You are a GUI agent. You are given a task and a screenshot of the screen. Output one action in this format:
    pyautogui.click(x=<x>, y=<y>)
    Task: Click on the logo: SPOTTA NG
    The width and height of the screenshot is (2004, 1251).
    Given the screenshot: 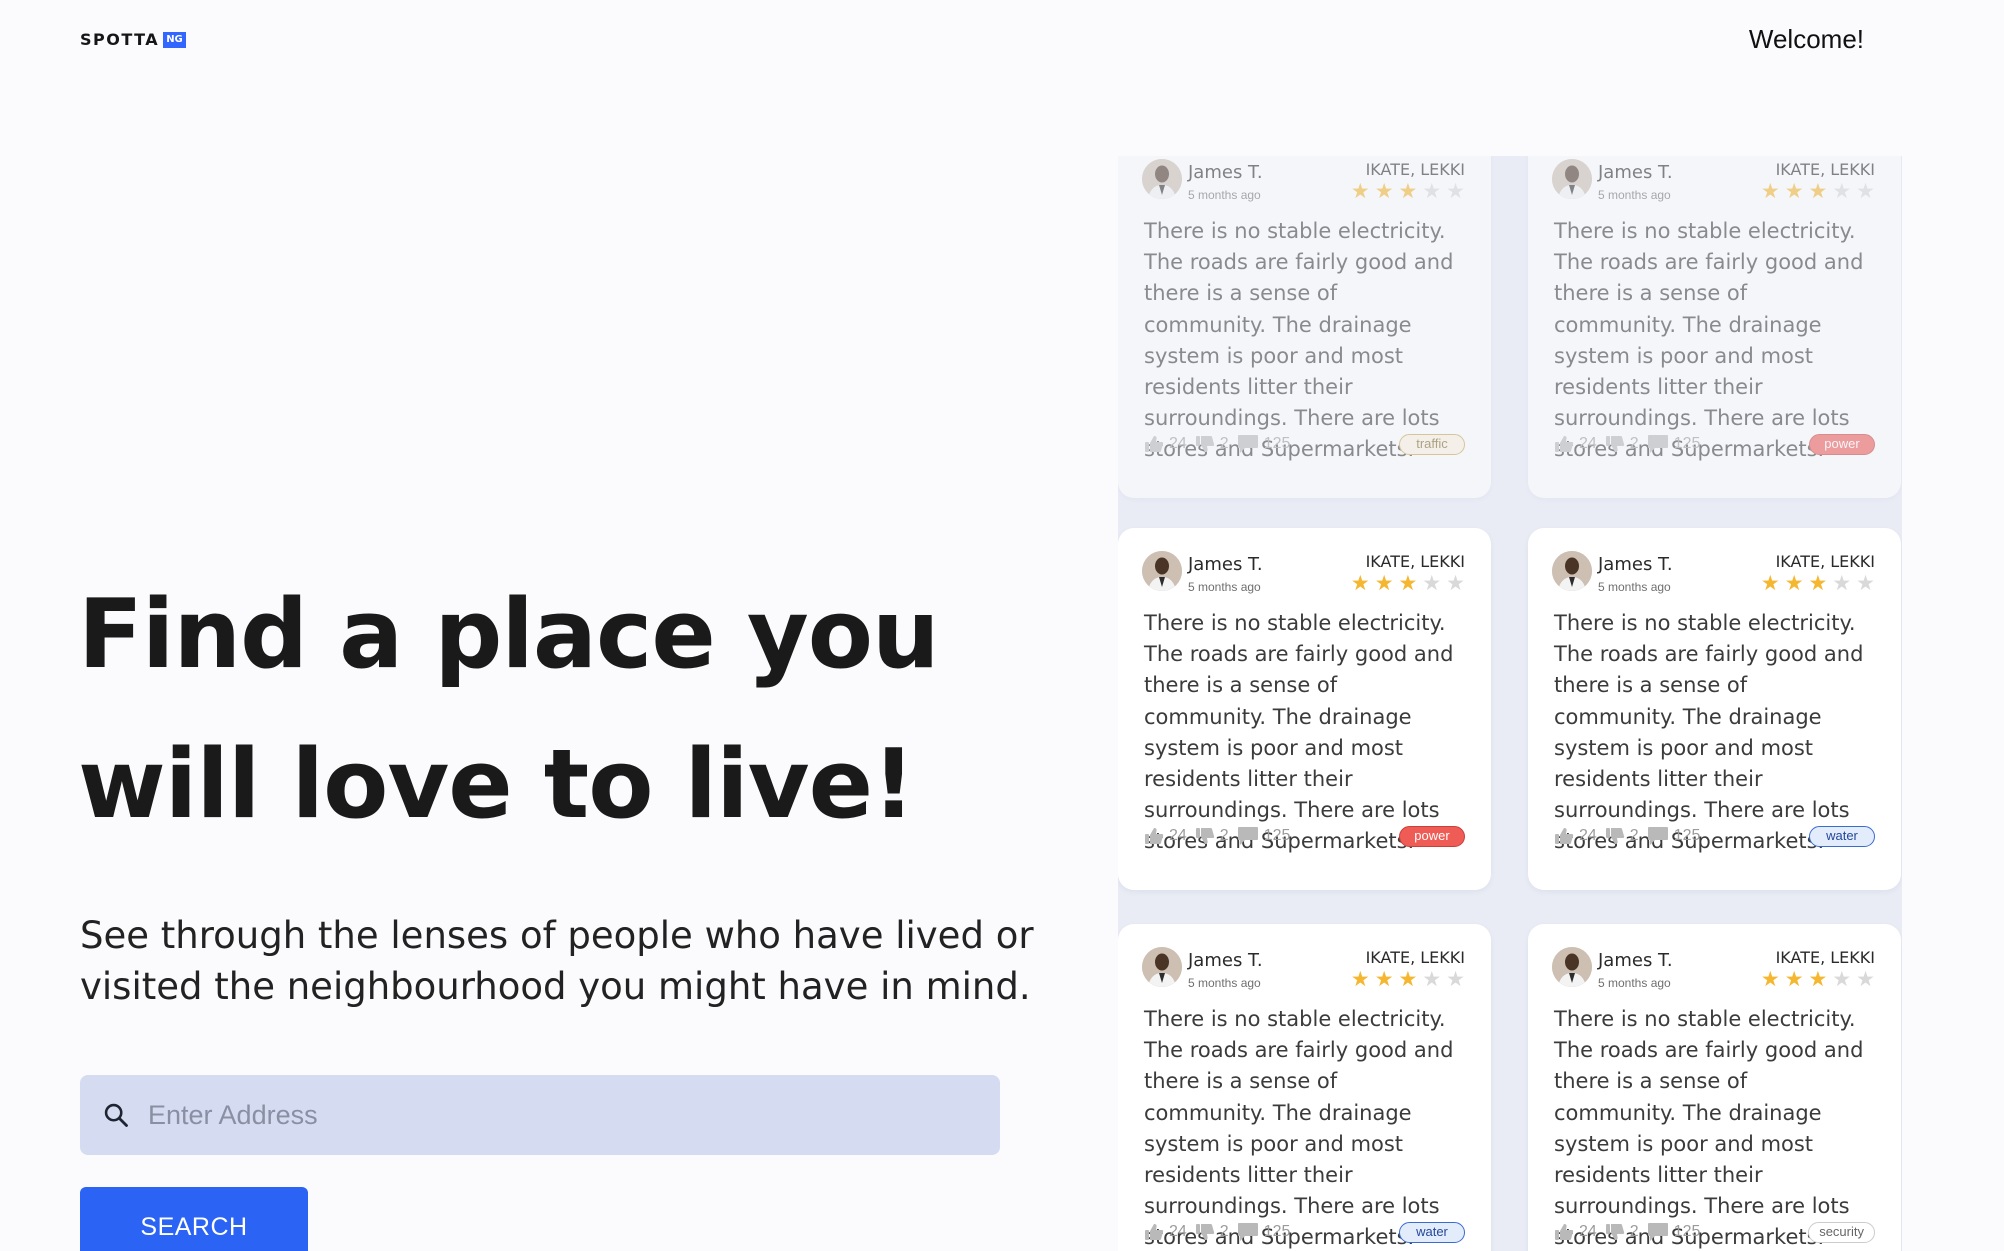 What is the action you would take?
    pyautogui.click(x=133, y=39)
    